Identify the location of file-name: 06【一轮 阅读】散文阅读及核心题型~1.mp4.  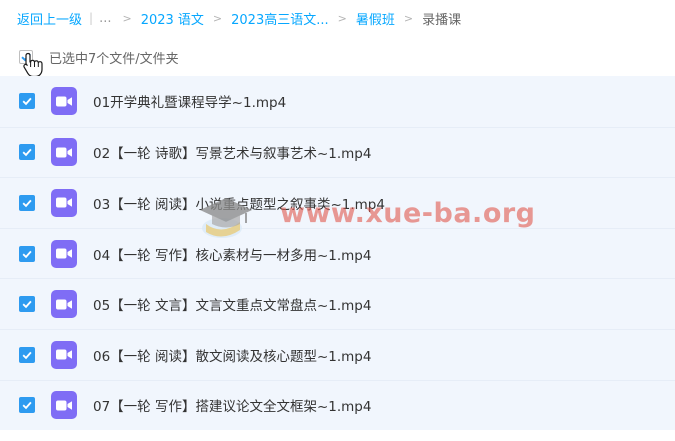
(232, 355).